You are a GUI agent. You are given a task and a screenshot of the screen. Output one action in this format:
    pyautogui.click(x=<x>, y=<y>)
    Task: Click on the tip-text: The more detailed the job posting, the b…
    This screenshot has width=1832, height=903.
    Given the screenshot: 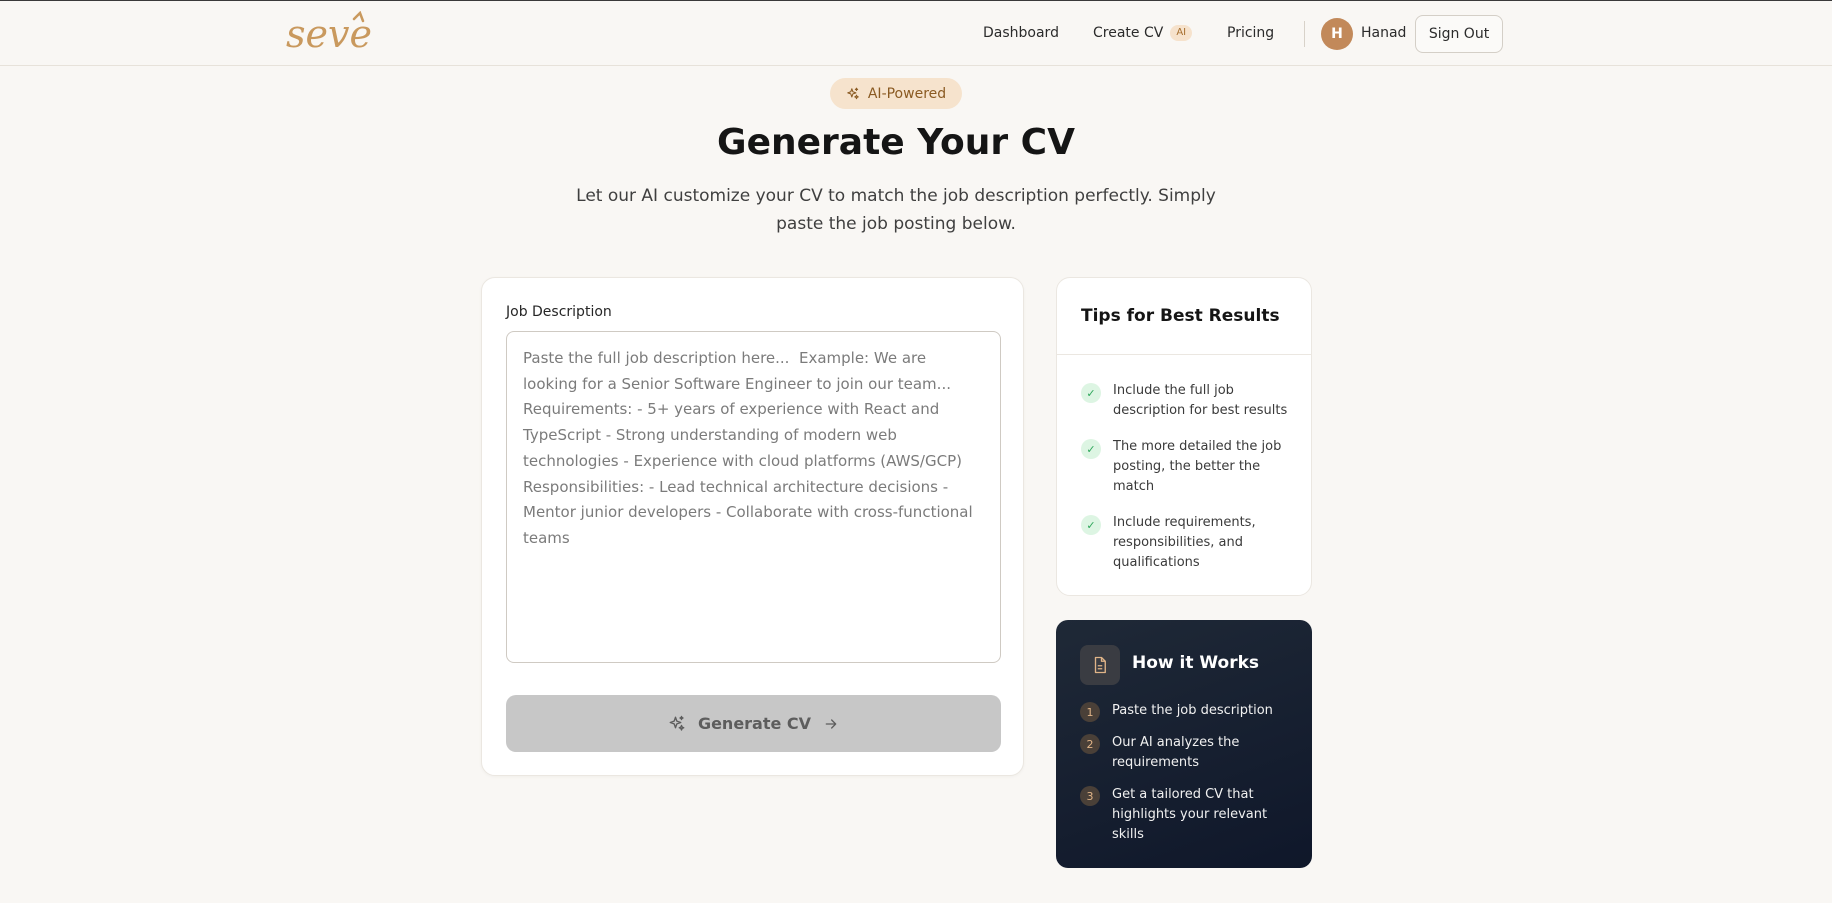 What is the action you would take?
    pyautogui.click(x=1197, y=466)
    